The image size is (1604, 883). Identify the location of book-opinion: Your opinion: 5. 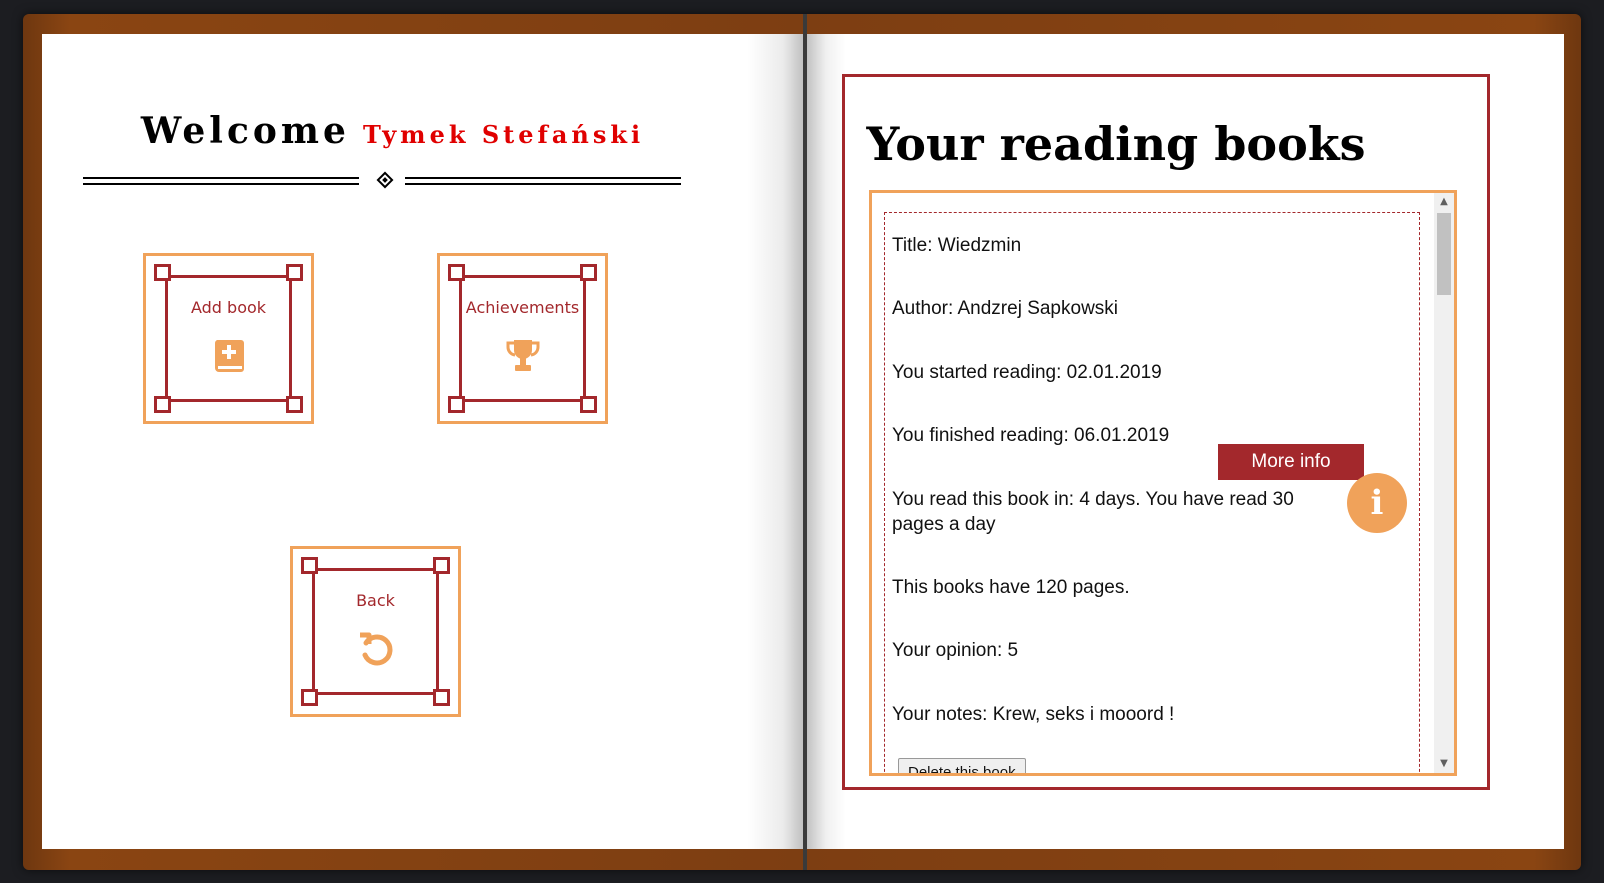
(955, 650).